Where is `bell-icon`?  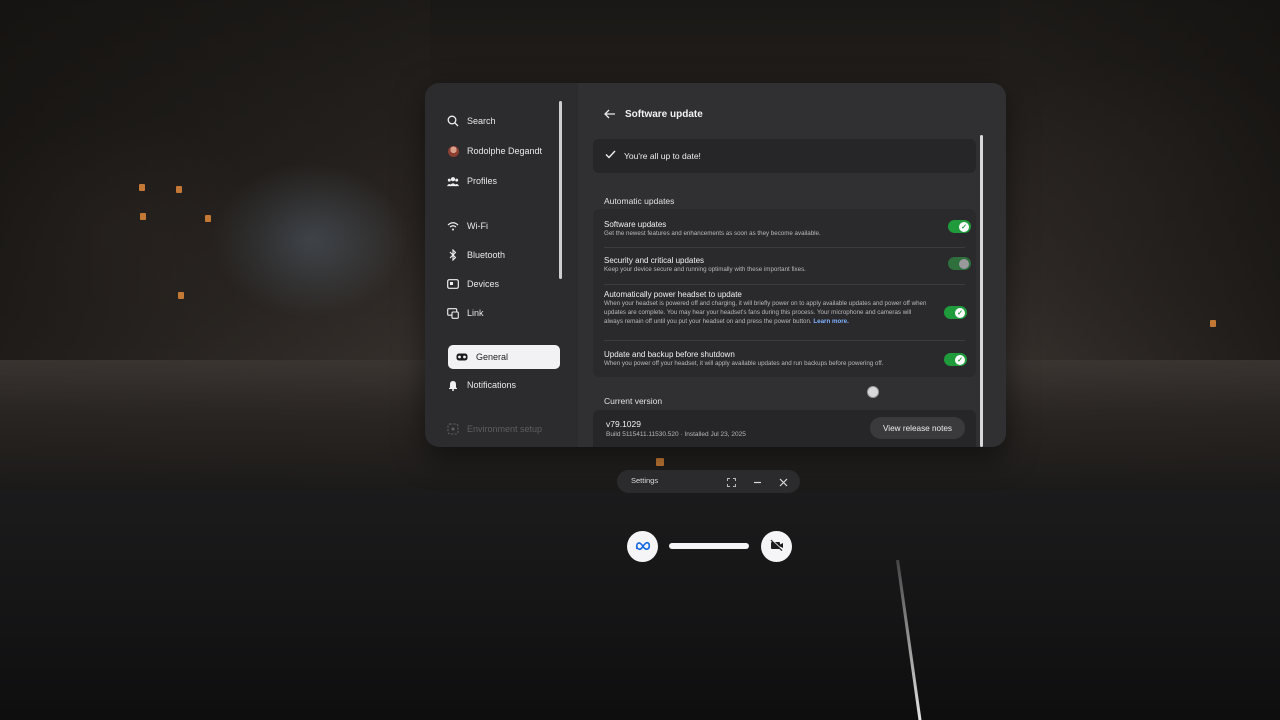
bell-icon is located at coordinates (453, 385).